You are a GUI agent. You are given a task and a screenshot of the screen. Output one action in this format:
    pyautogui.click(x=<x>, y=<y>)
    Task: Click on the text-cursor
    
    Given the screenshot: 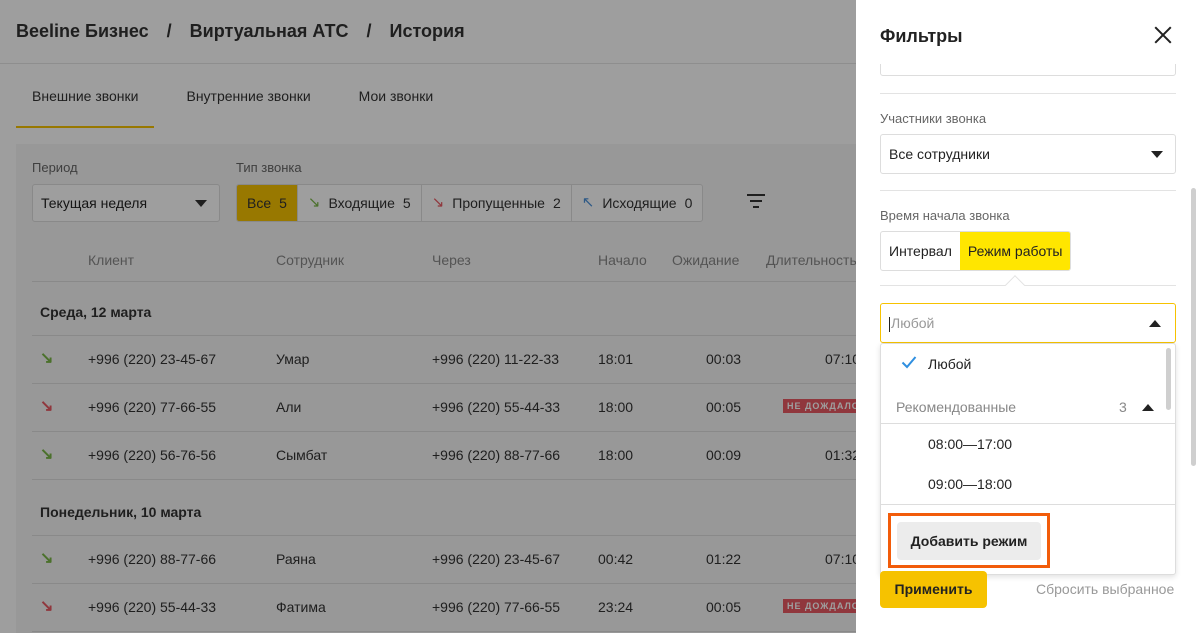 What is the action you would take?
    pyautogui.click(x=889, y=324)
    